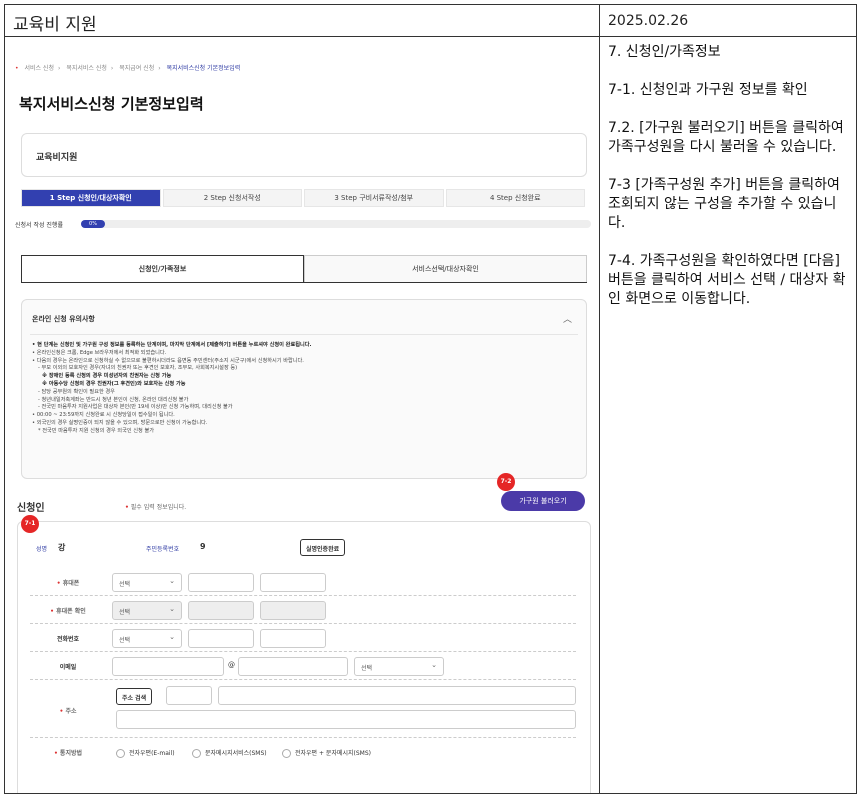 This screenshot has height=797, width=862. I want to click on notify-both-radio: 전자우편 + 문자메시지(SMS), so click(326, 753).